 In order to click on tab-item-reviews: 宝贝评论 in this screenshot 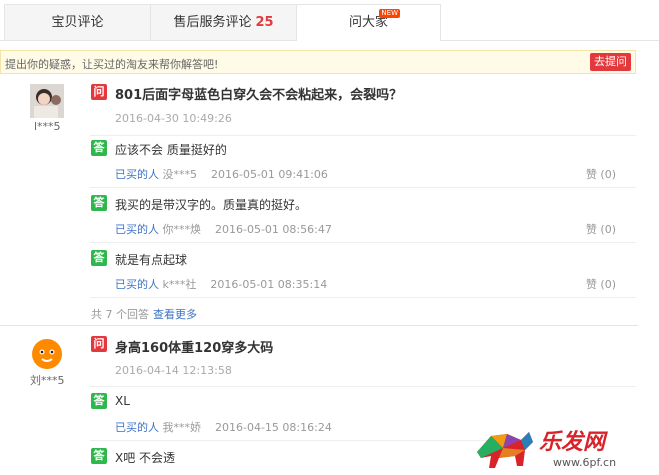, I will do `click(77, 22)`.